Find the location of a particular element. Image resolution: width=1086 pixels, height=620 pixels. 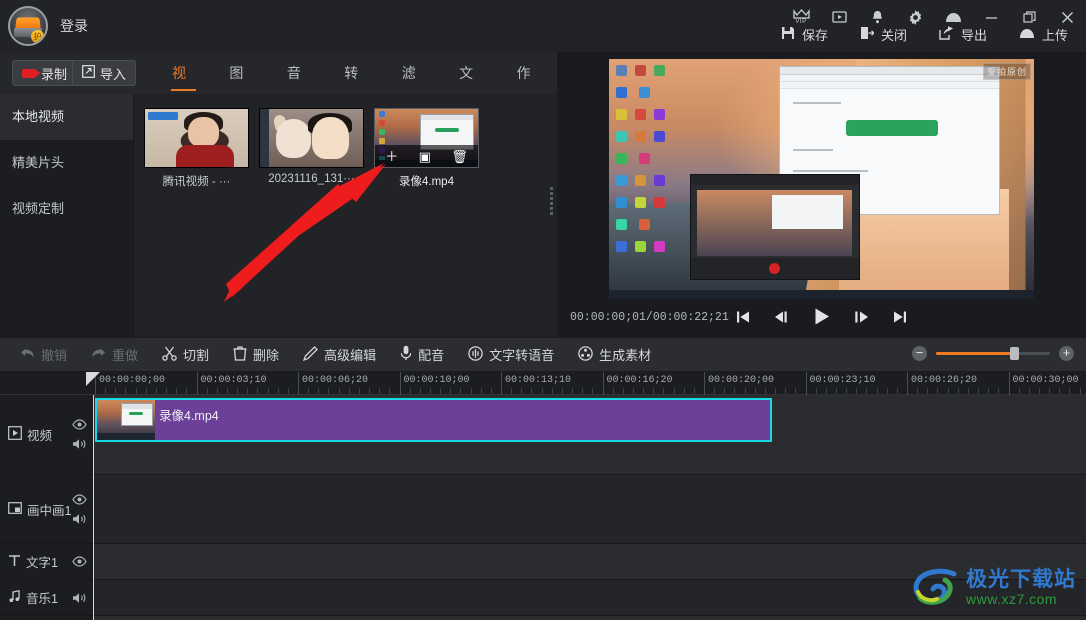

redo-button: 重做 is located at coordinates (114, 354).